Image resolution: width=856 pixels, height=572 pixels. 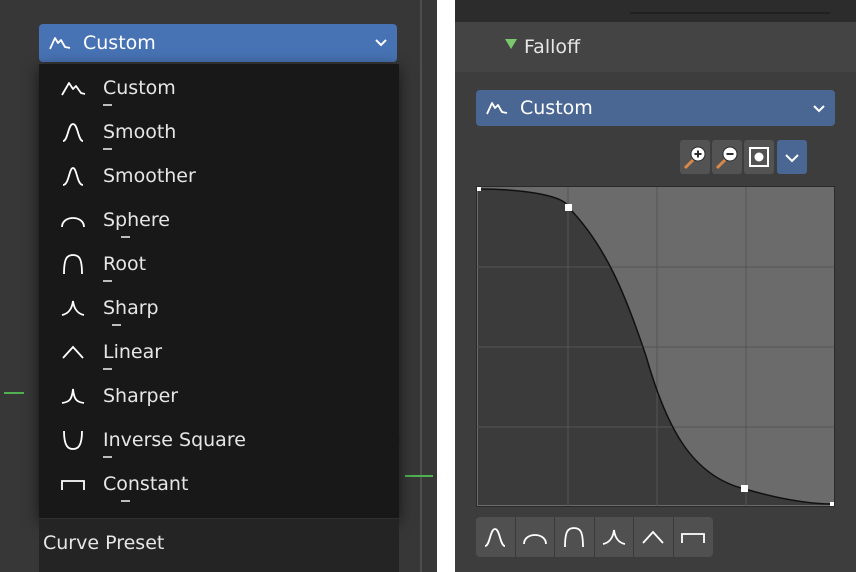 I want to click on smoother-curve-icon, so click(x=73, y=176).